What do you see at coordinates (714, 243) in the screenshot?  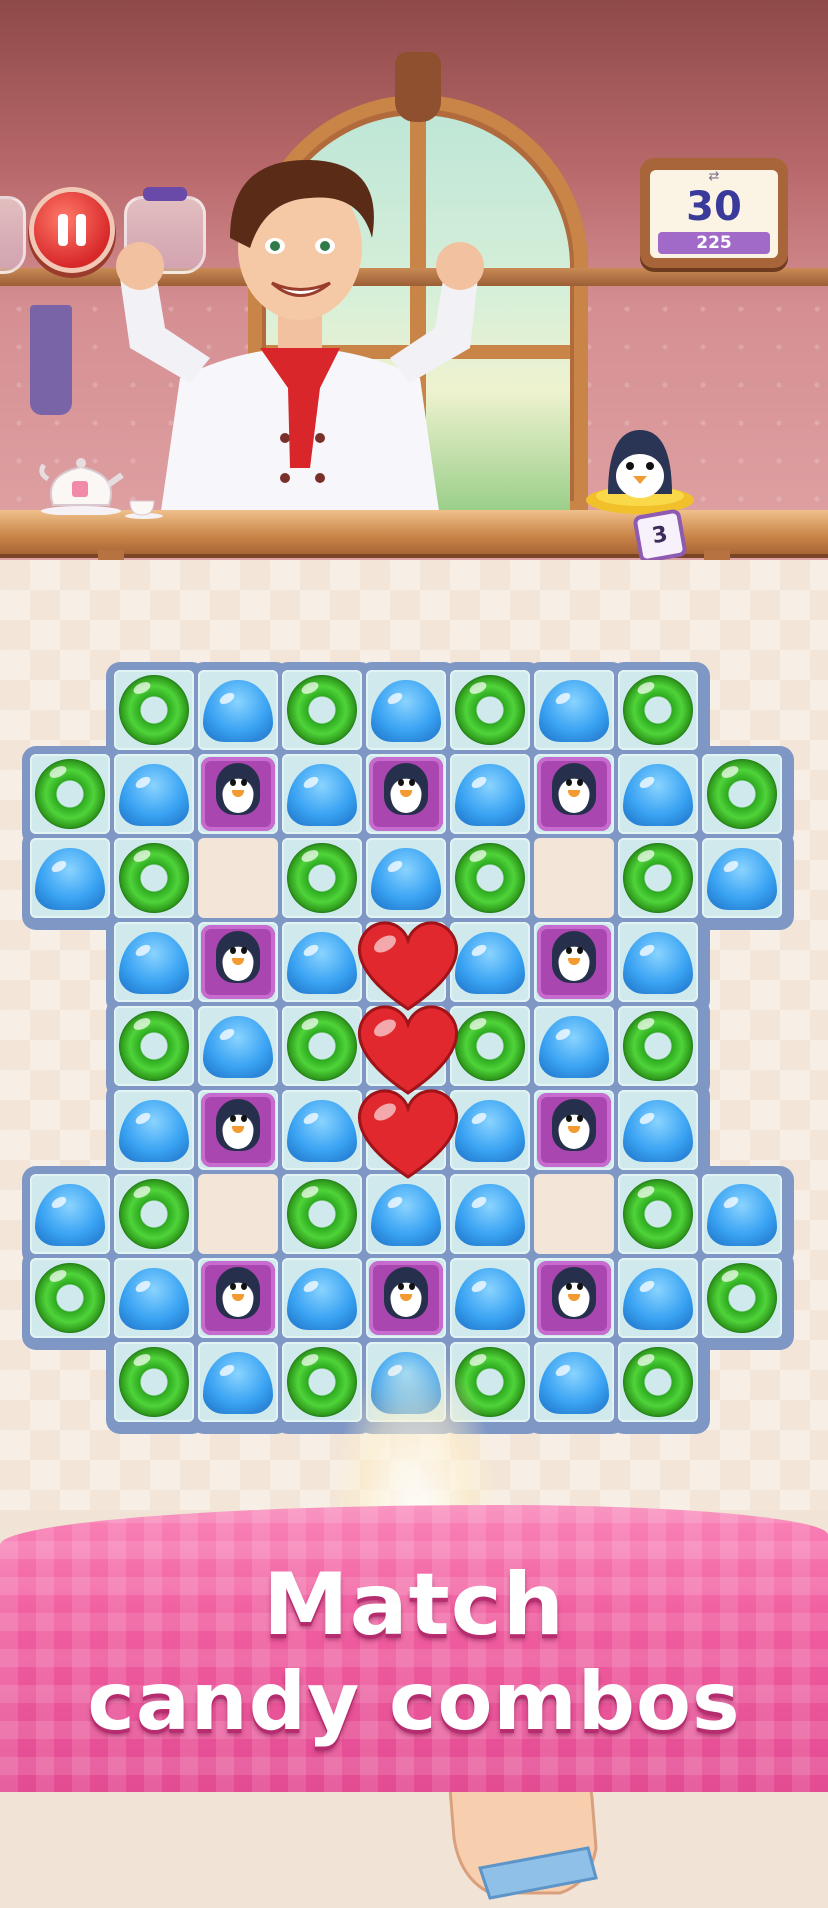 I see `score-value: 225` at bounding box center [714, 243].